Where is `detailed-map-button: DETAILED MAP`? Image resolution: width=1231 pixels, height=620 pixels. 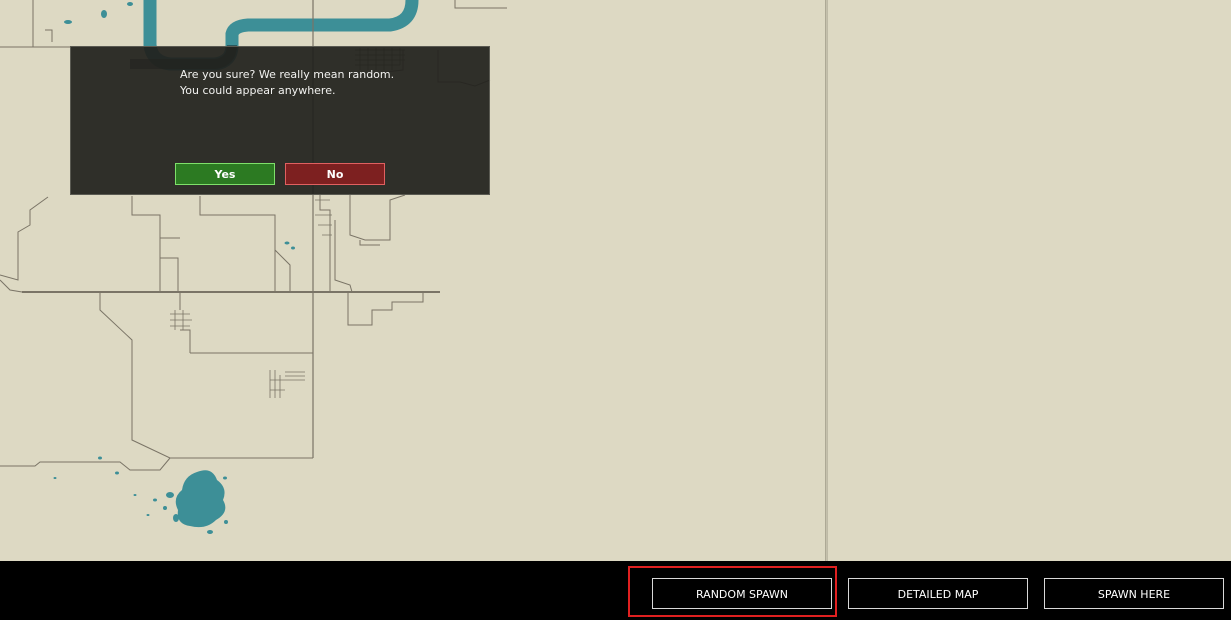
detailed-map-button: DETAILED MAP is located at coordinates (938, 593).